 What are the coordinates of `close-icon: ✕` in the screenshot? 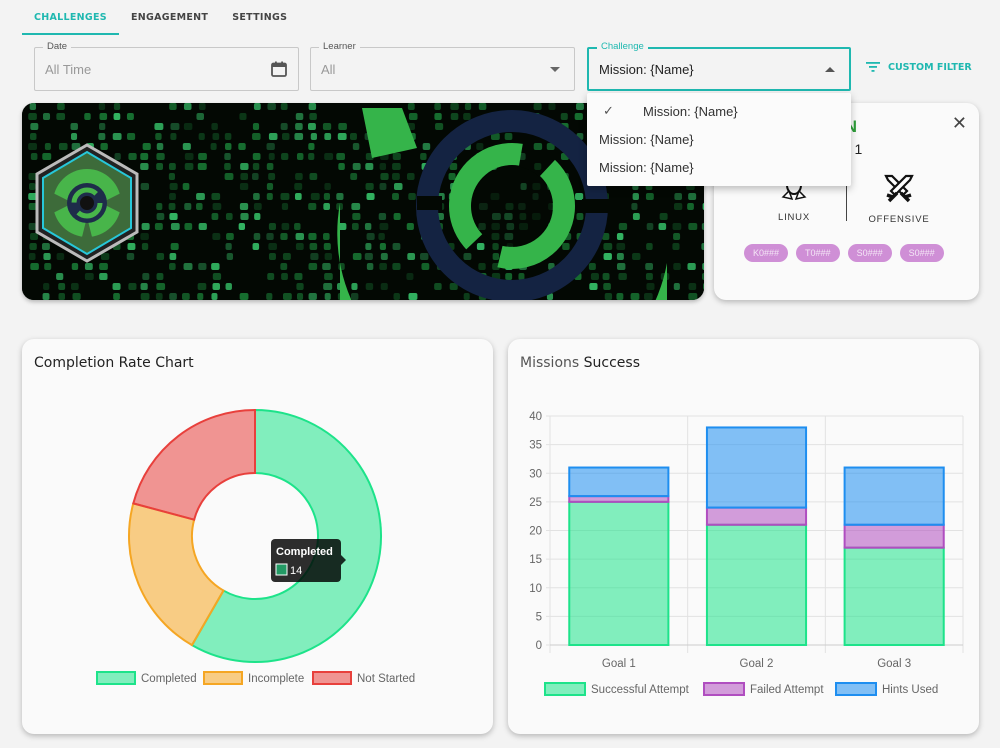 It's located at (959, 123).